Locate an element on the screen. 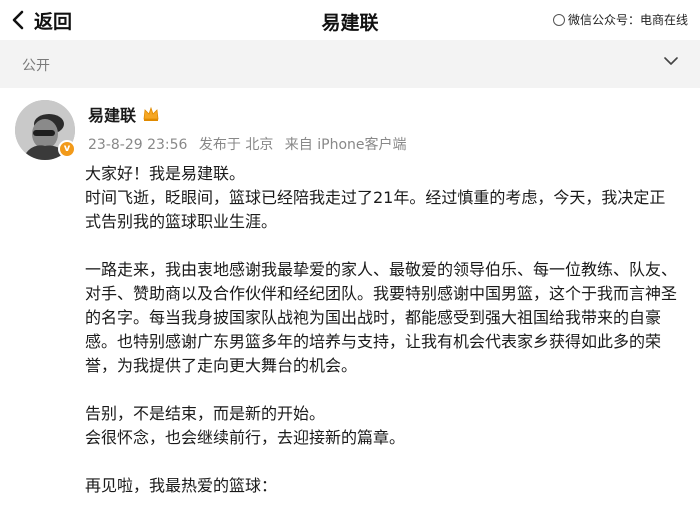 This screenshot has width=700, height=529. wechat-icon is located at coordinates (558, 19).